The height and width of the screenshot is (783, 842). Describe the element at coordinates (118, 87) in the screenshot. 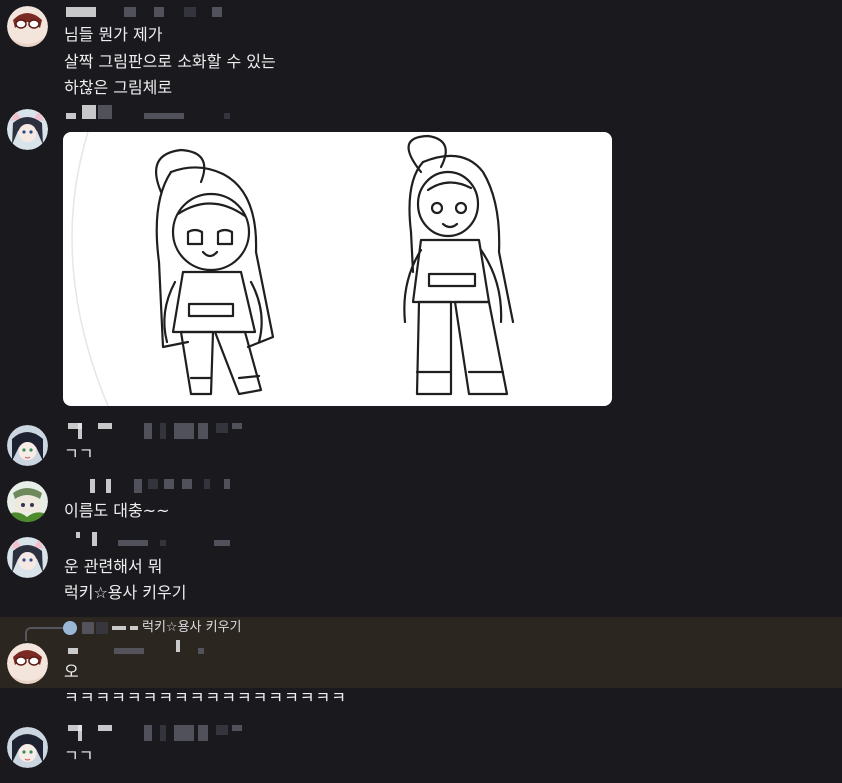

I see `message-text: 하찮은 그림체로` at that location.